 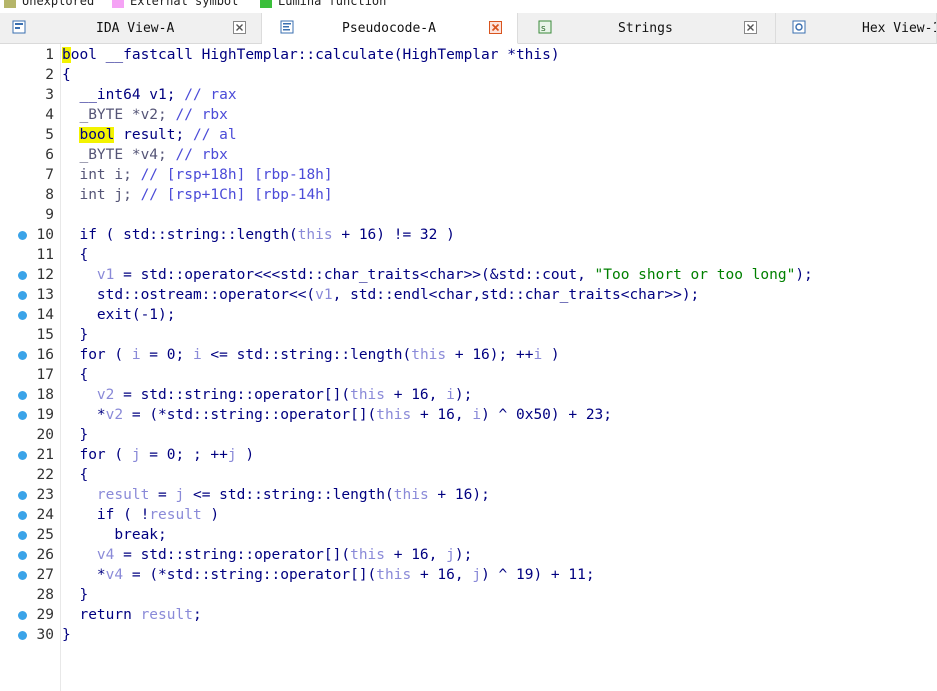 What do you see at coordinates (468, 475) in the screenshot?
I see `code-line: 22 {` at bounding box center [468, 475].